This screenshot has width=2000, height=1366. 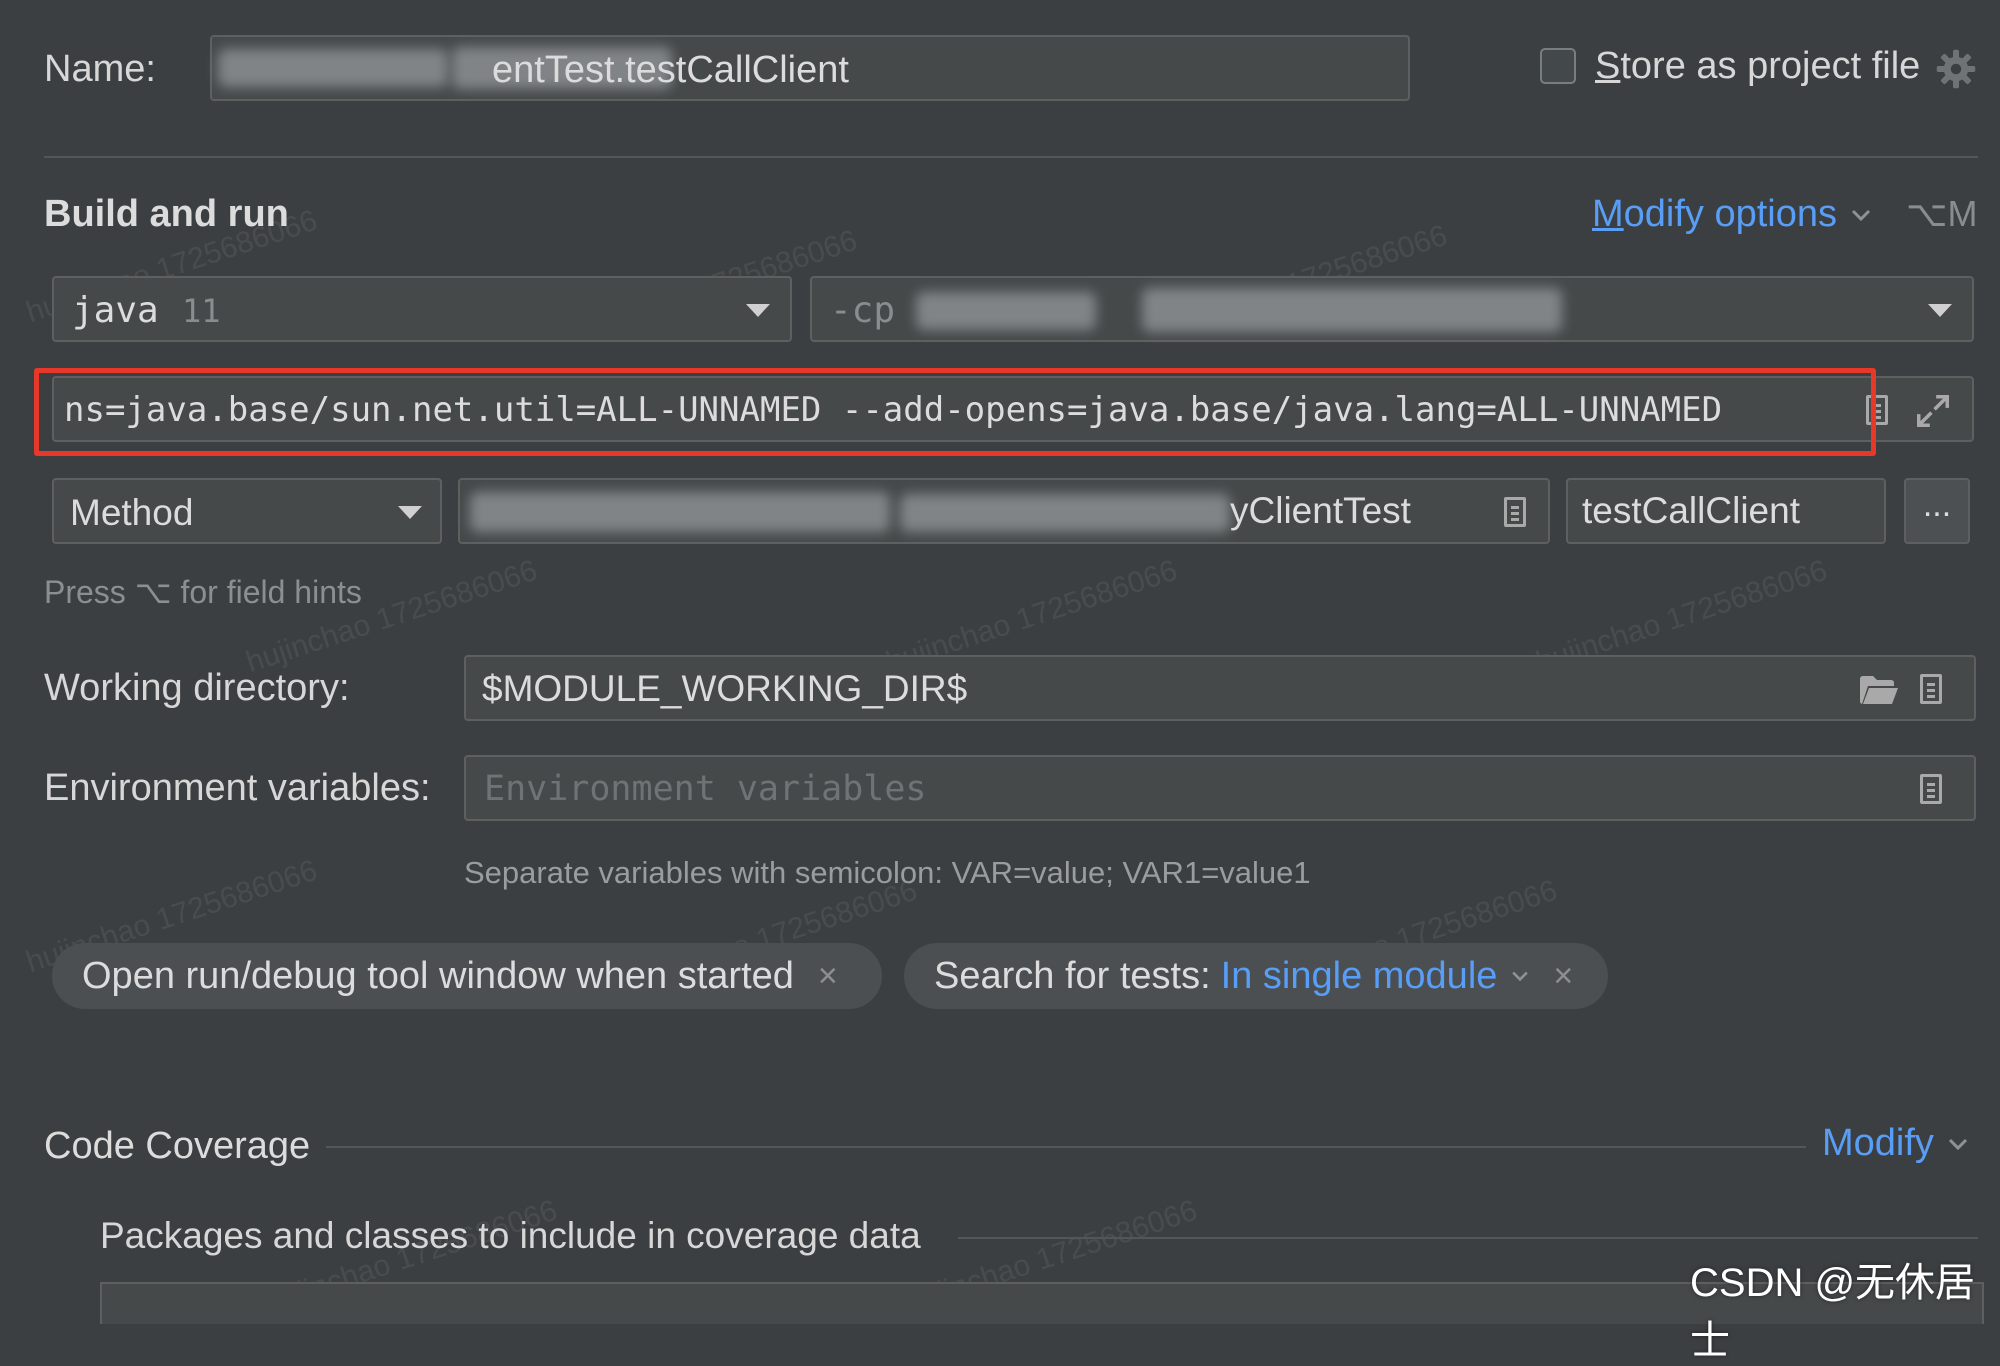 I want to click on modify-options-shortcut: ⌥M, so click(x=1942, y=213).